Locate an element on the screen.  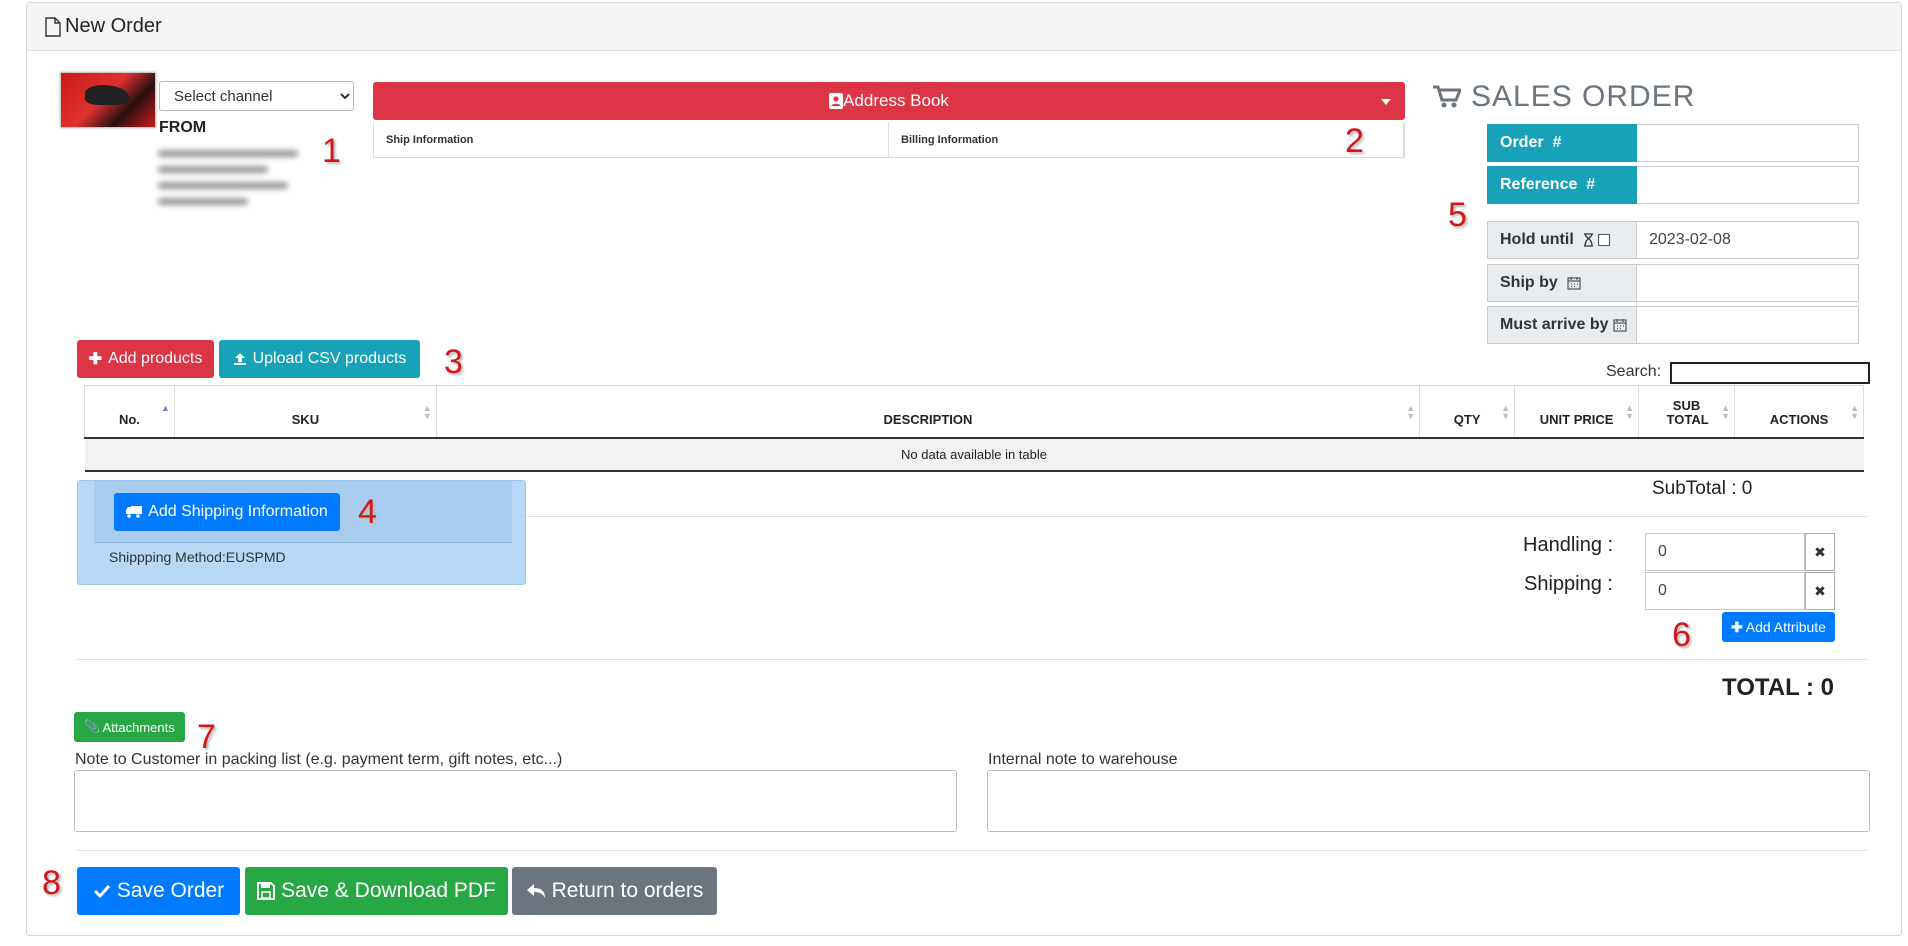
from-label: FROM is located at coordinates (183, 127).